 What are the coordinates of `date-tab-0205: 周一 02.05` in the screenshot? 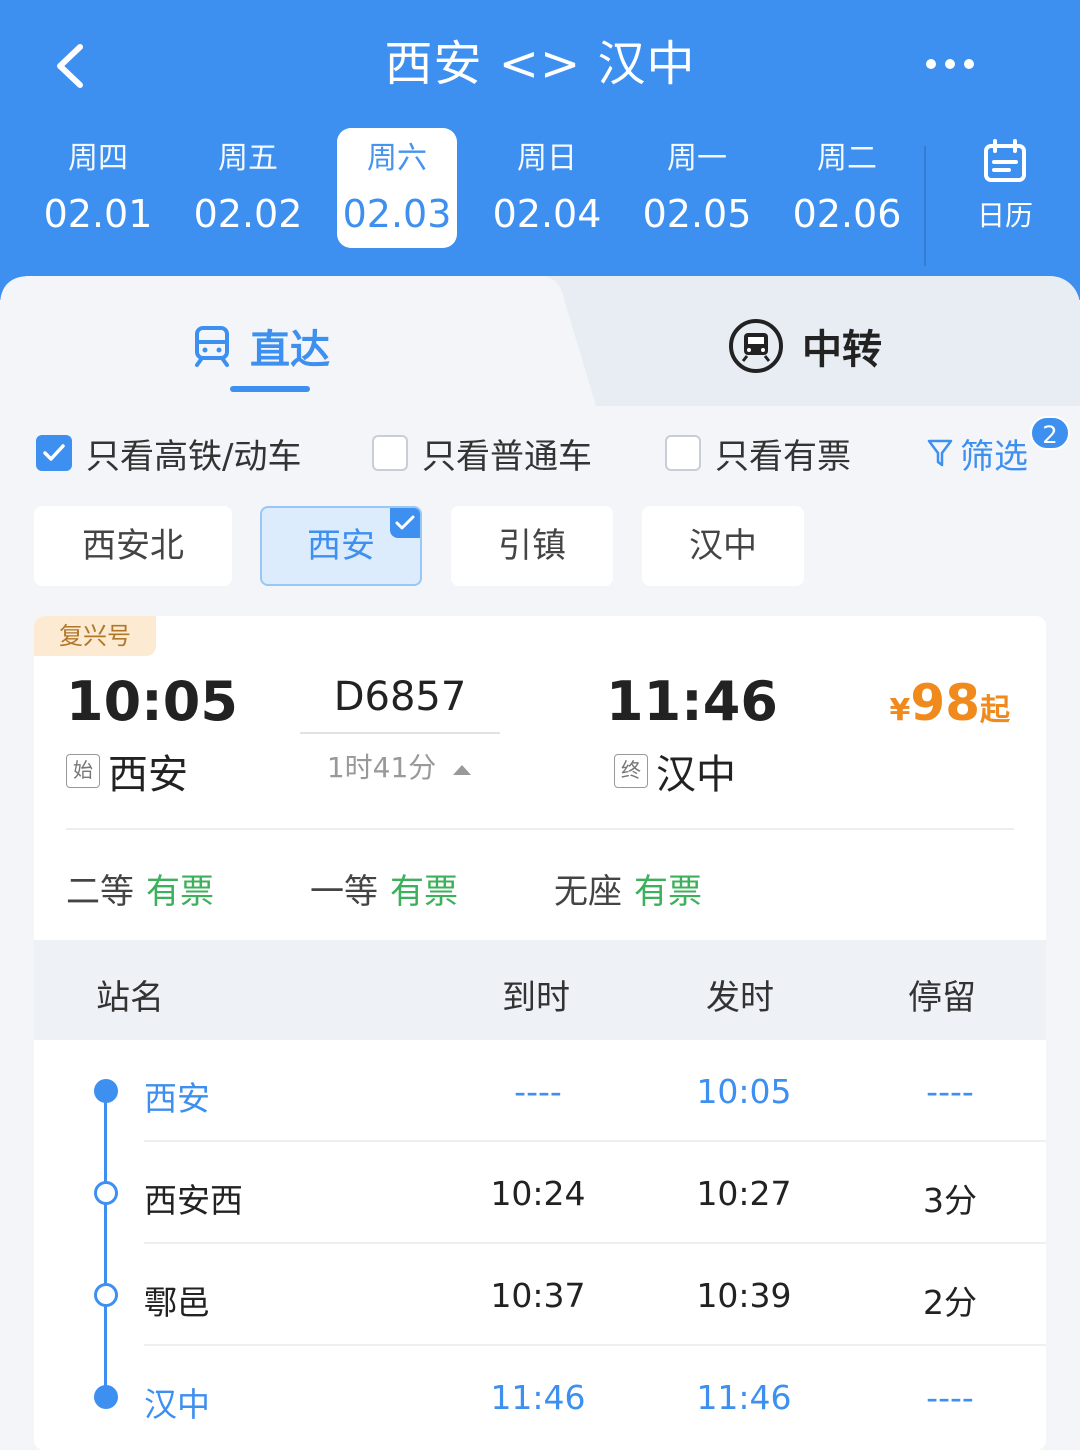 It's located at (697, 188).